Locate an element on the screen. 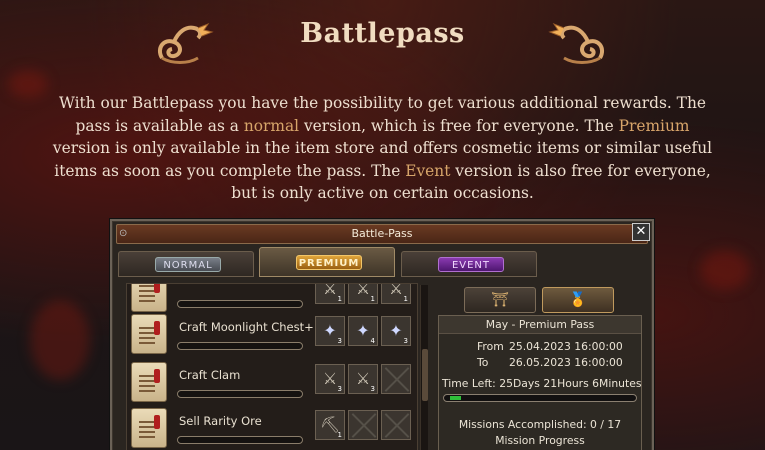 The width and height of the screenshot is (765, 450). time-left: Time Left: 25Days 21Hours 6Minutes is located at coordinates (542, 383).